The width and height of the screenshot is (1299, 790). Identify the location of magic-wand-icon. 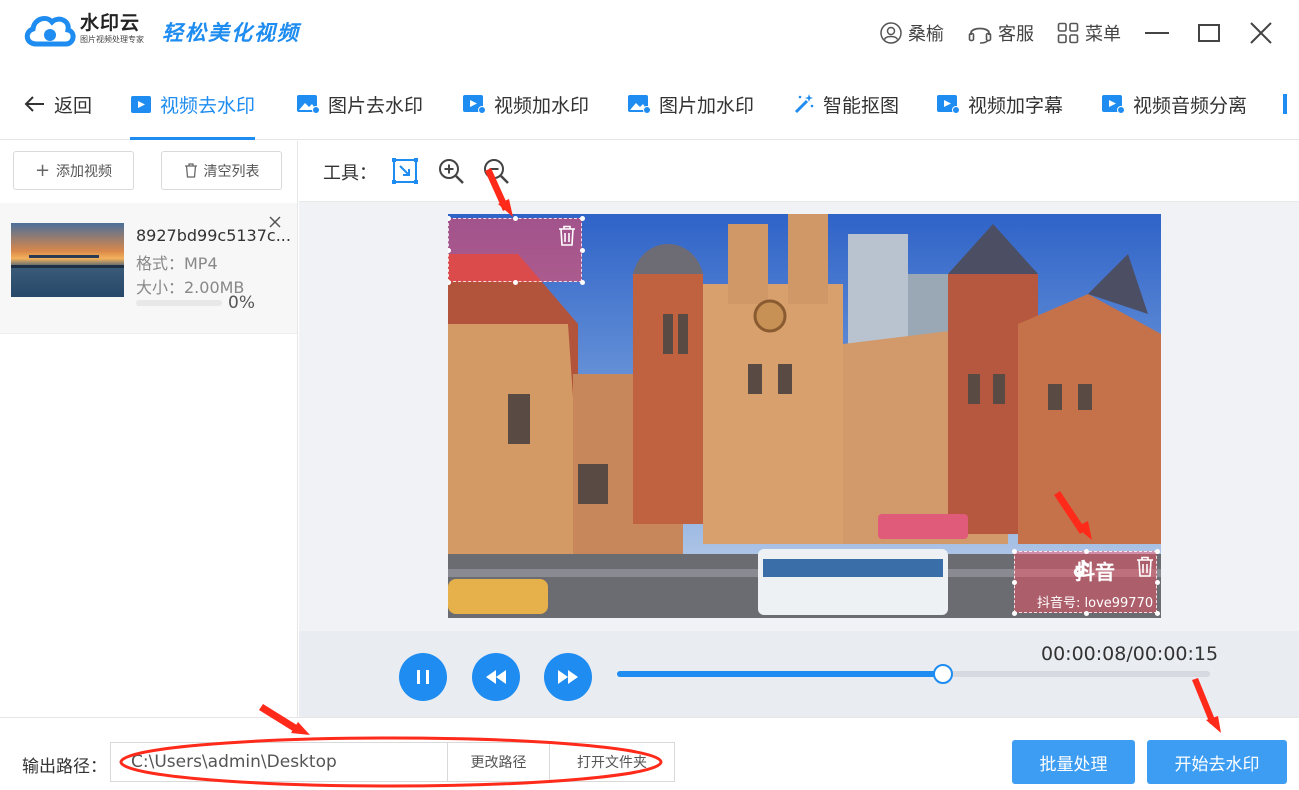
(804, 104).